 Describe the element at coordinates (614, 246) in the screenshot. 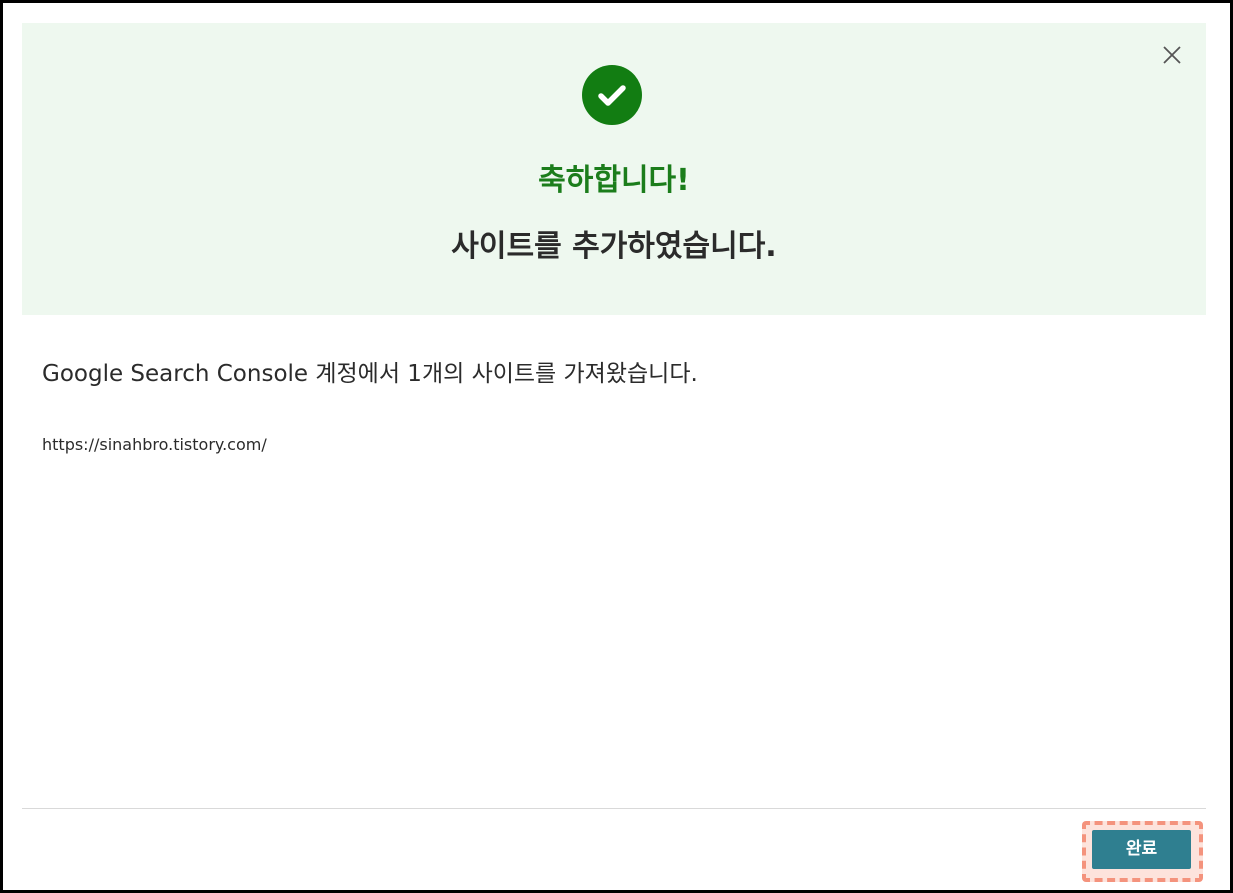

I see `site-added-heading: 사이트를 추가하였습니다.` at that location.